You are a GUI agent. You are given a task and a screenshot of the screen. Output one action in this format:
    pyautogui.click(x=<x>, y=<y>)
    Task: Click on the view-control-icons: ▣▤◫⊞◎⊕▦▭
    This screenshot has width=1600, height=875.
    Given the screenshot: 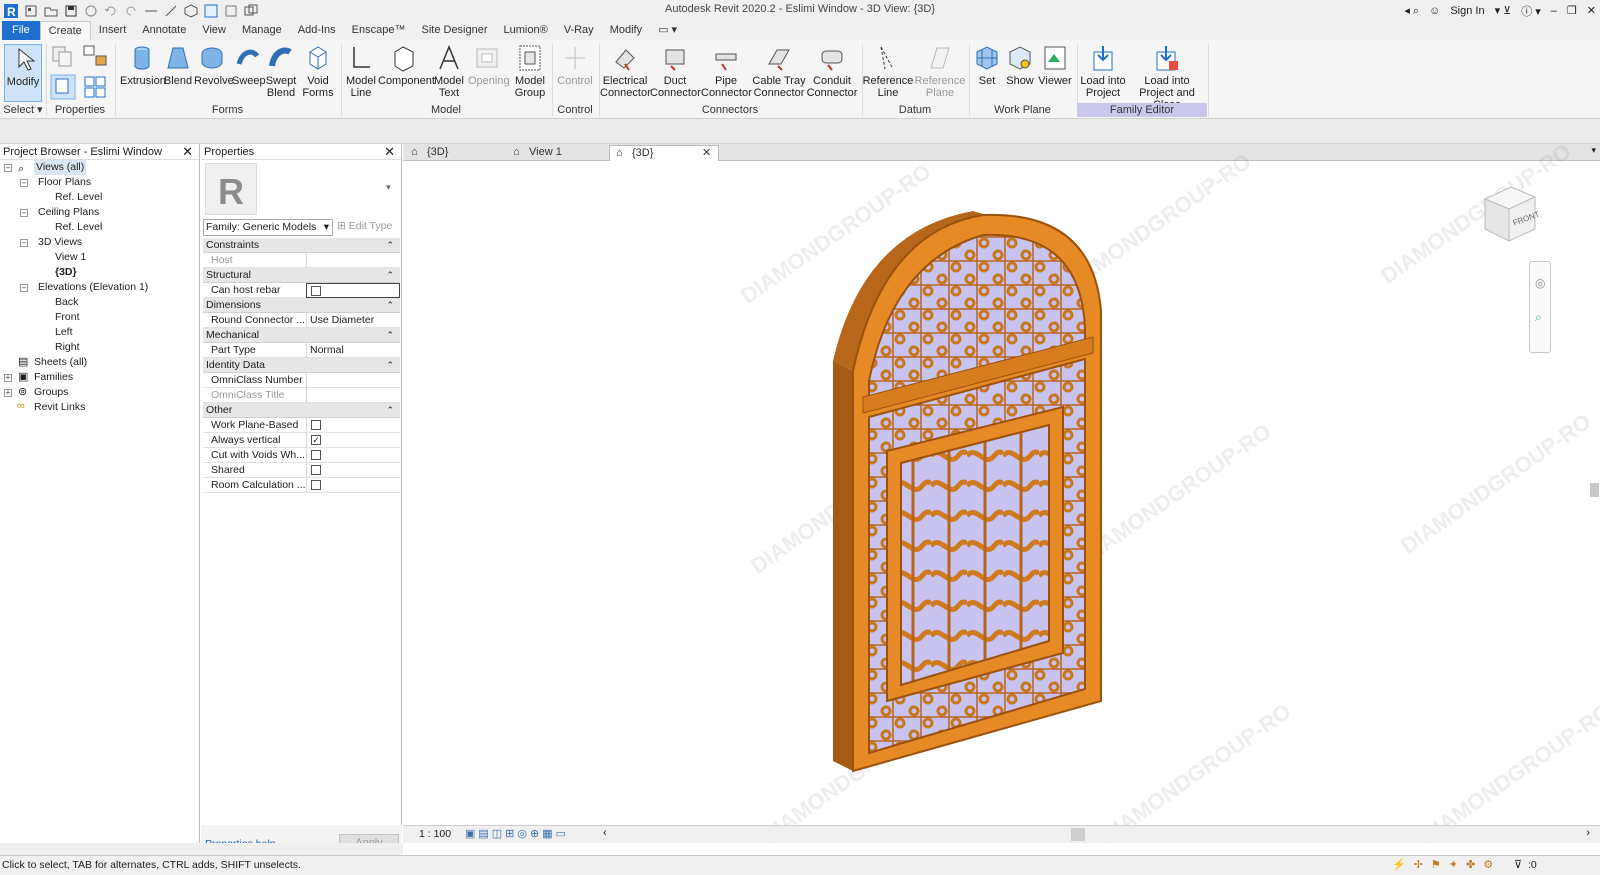 What is the action you would take?
    pyautogui.click(x=517, y=833)
    